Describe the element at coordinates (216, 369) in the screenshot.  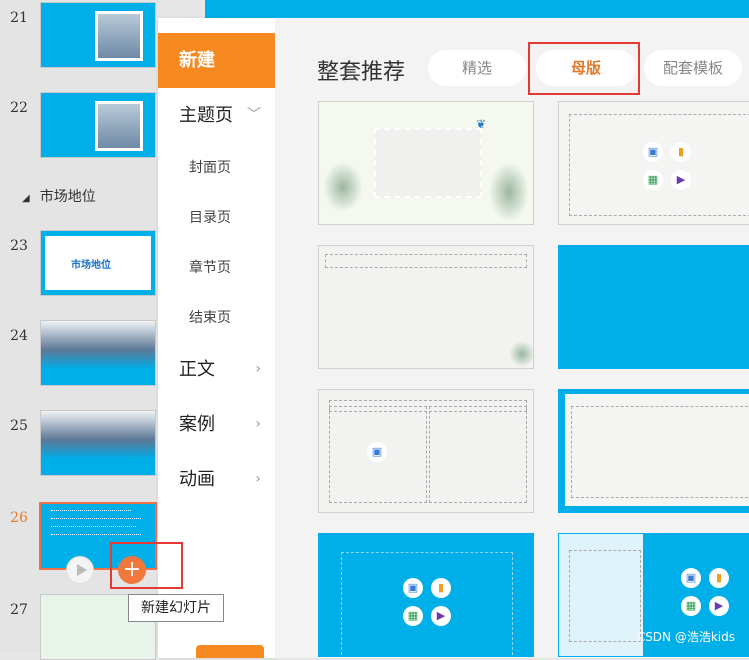
I see `menu-item-body: 正文 ›` at that location.